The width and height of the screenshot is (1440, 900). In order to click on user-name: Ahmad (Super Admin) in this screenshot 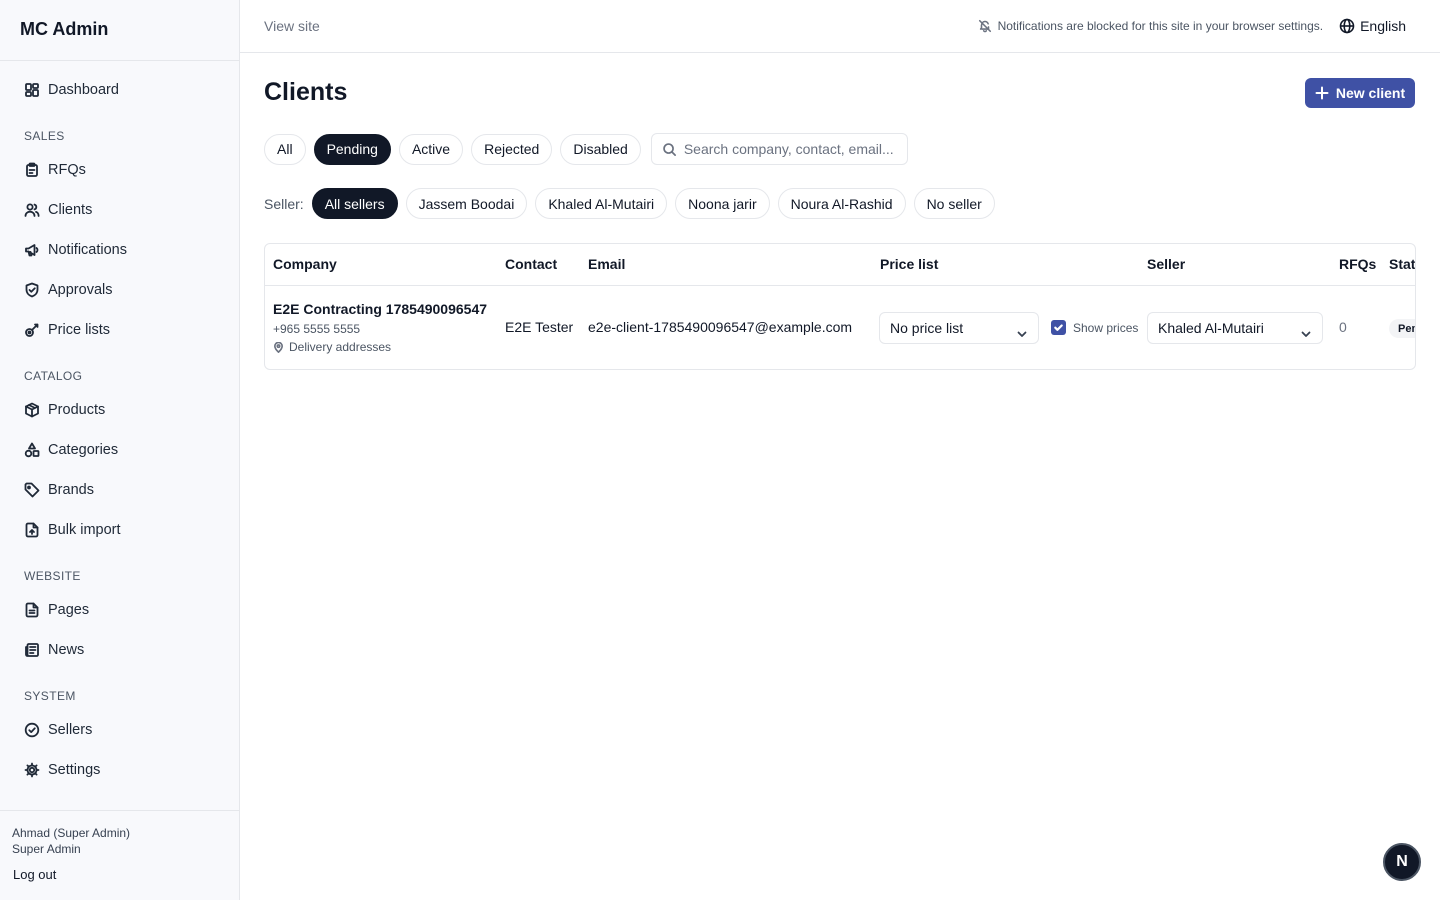, I will do `click(71, 833)`.